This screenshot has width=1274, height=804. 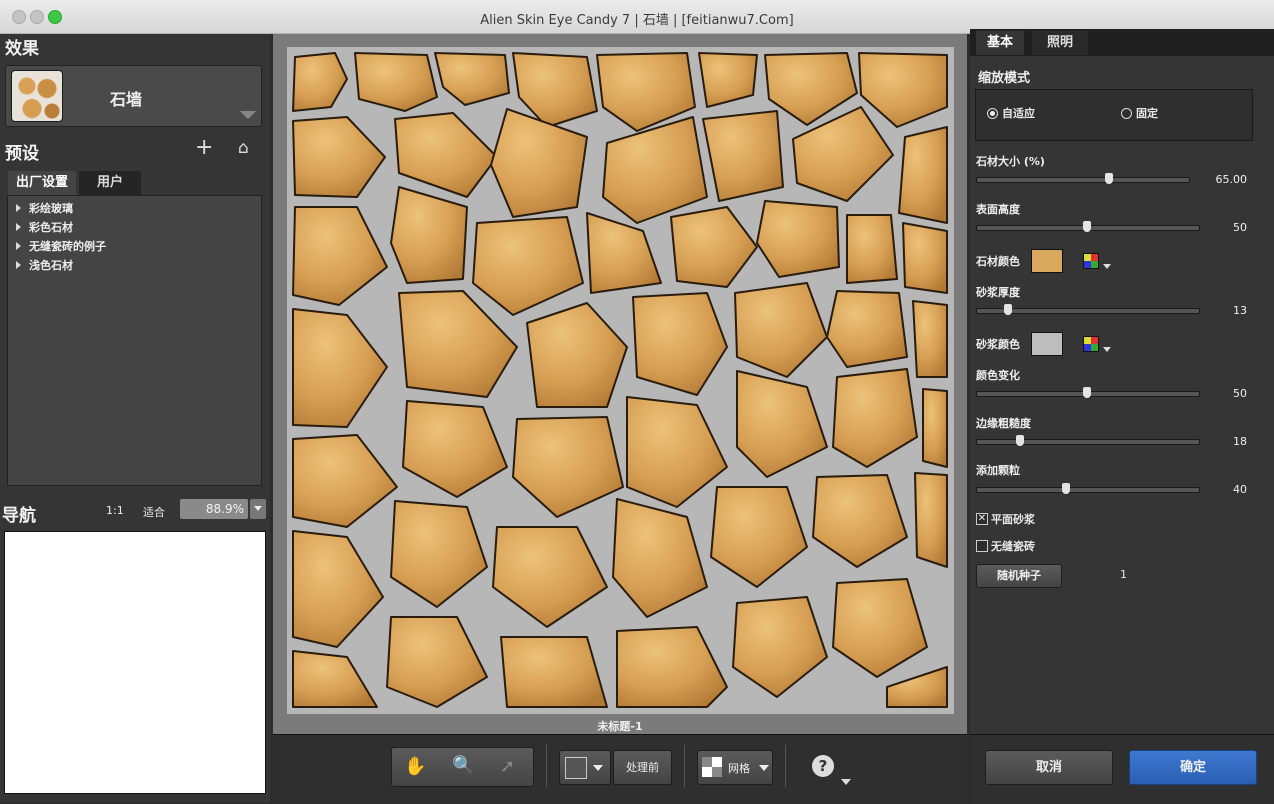 I want to click on effect-section-title: 效果, so click(x=22, y=49).